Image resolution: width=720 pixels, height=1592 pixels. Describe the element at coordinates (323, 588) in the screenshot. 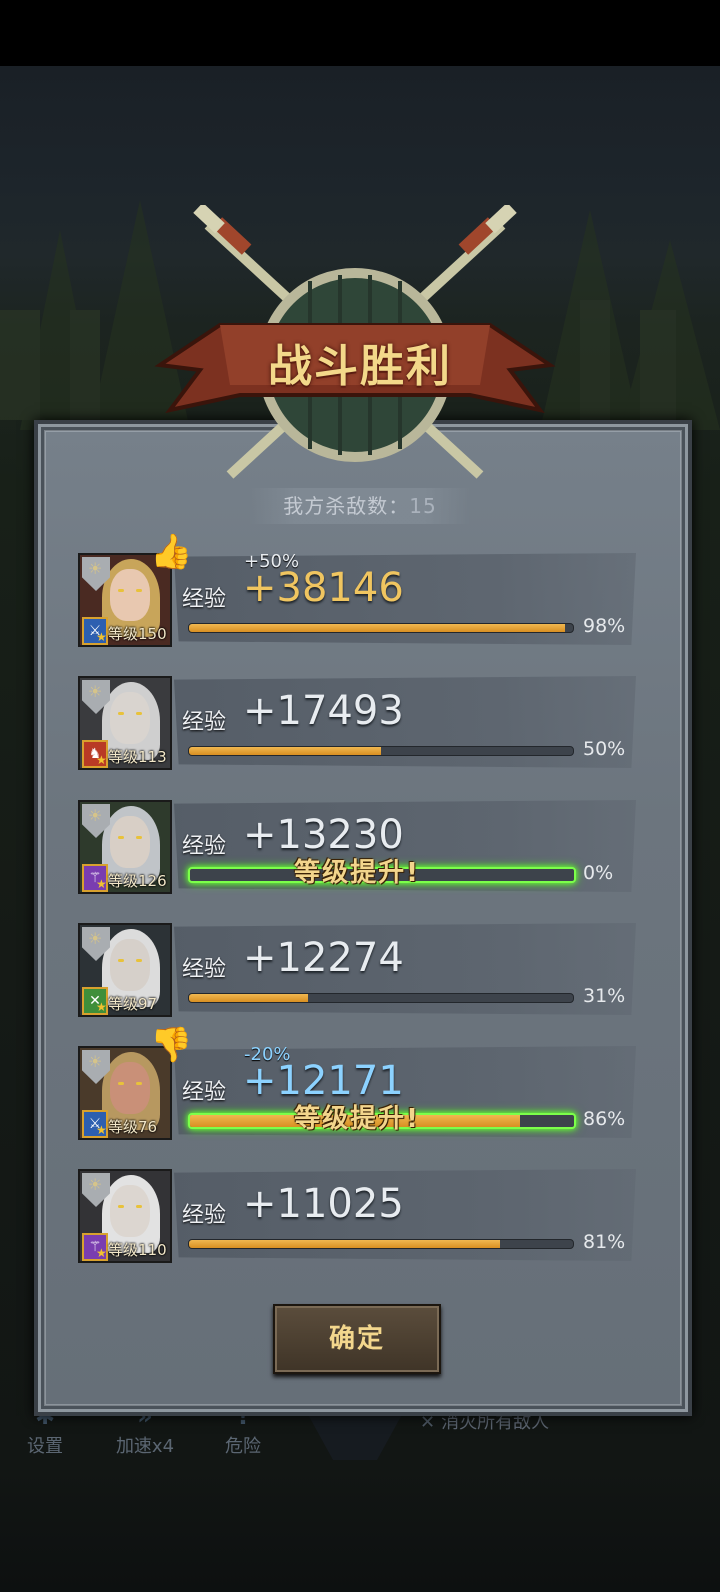

I see `exp-gain: +38146` at that location.